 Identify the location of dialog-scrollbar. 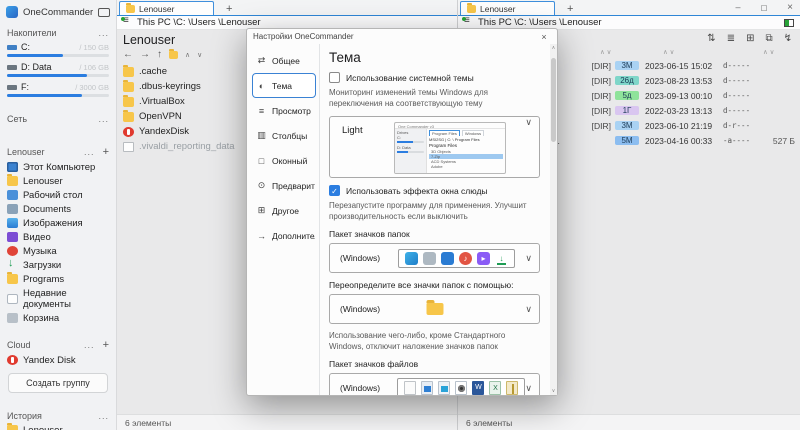
(553, 219).